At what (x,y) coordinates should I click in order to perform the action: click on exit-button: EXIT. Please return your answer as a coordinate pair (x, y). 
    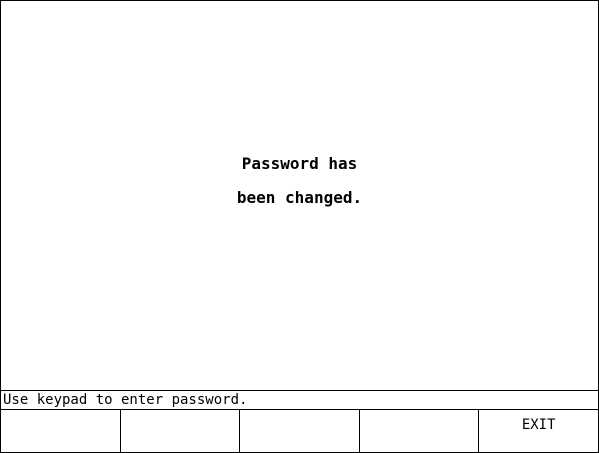
    Looking at the image, I should click on (538, 431).